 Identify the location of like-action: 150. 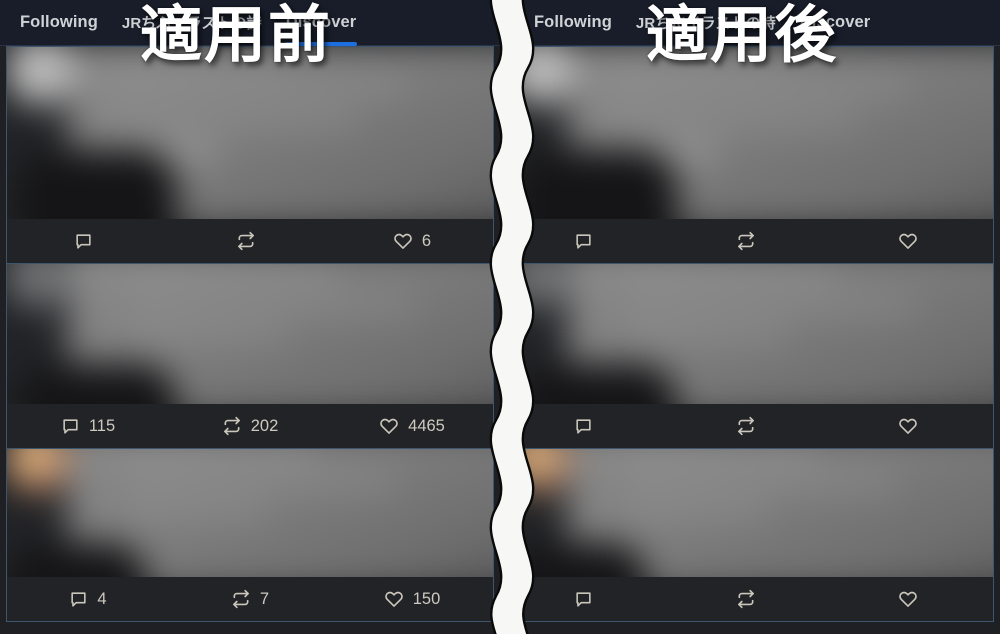
(412, 599).